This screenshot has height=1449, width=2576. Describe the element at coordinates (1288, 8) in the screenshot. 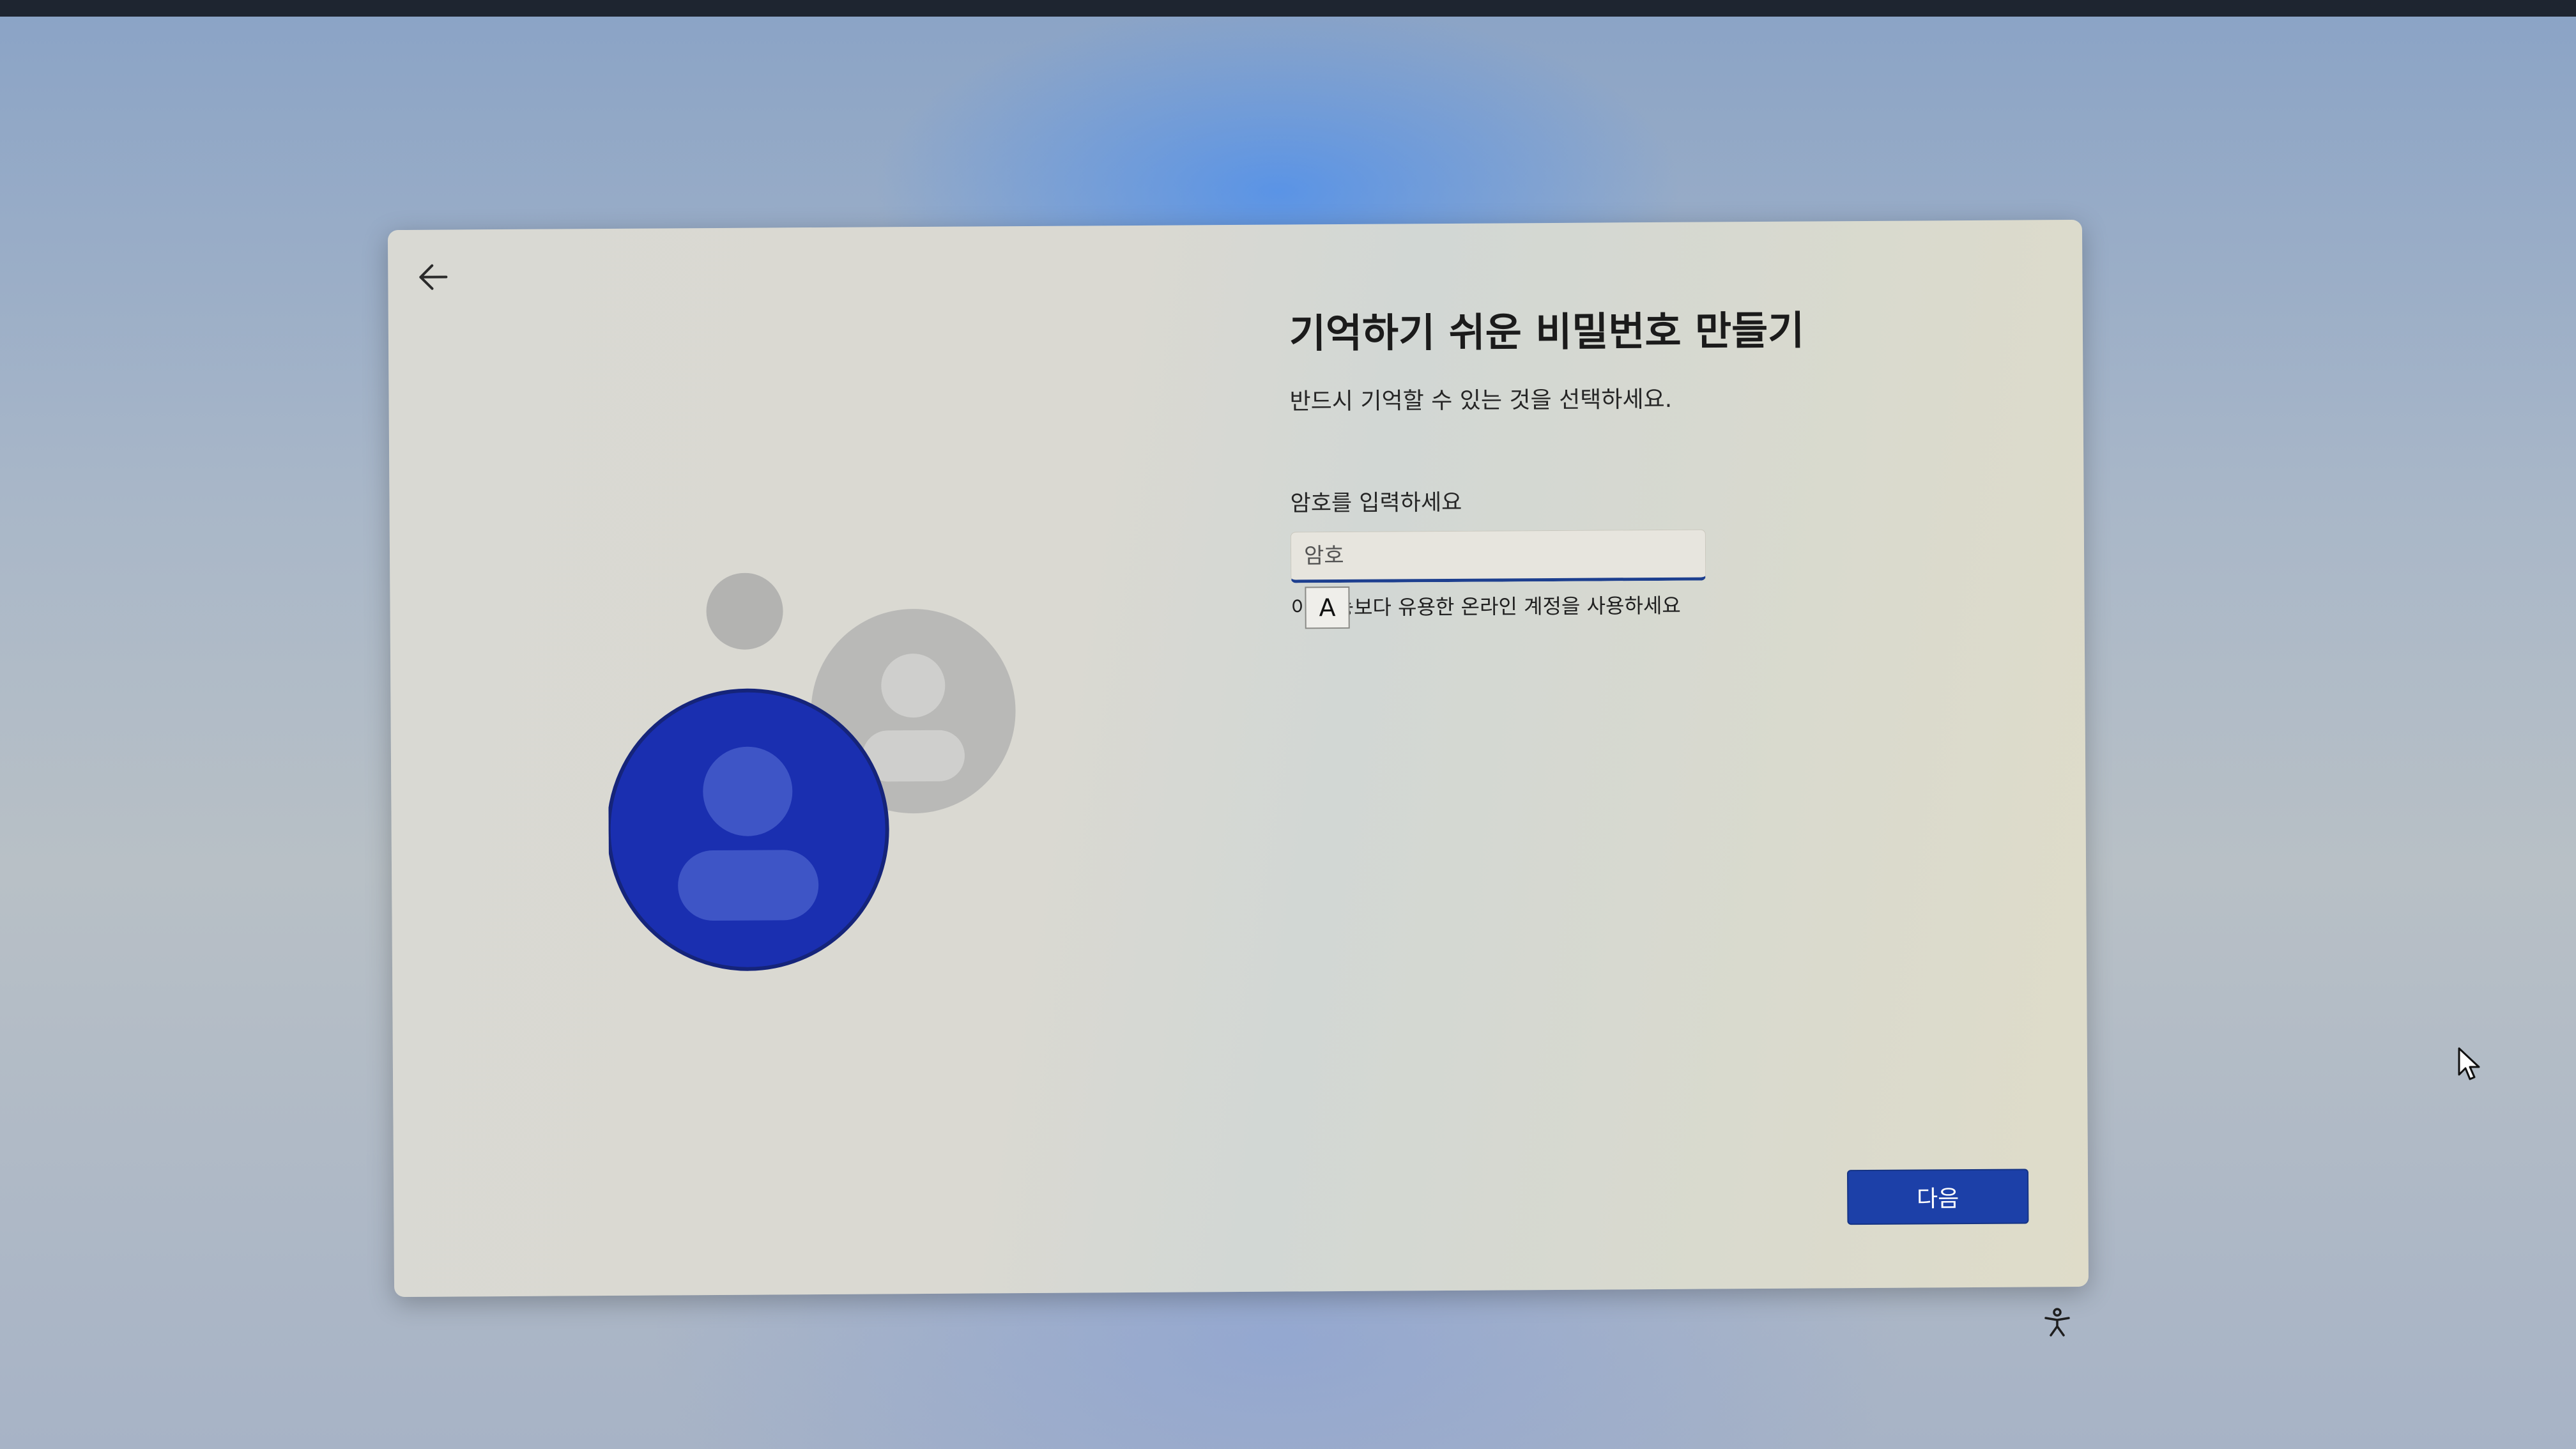

I see `top-screen-bezel` at that location.